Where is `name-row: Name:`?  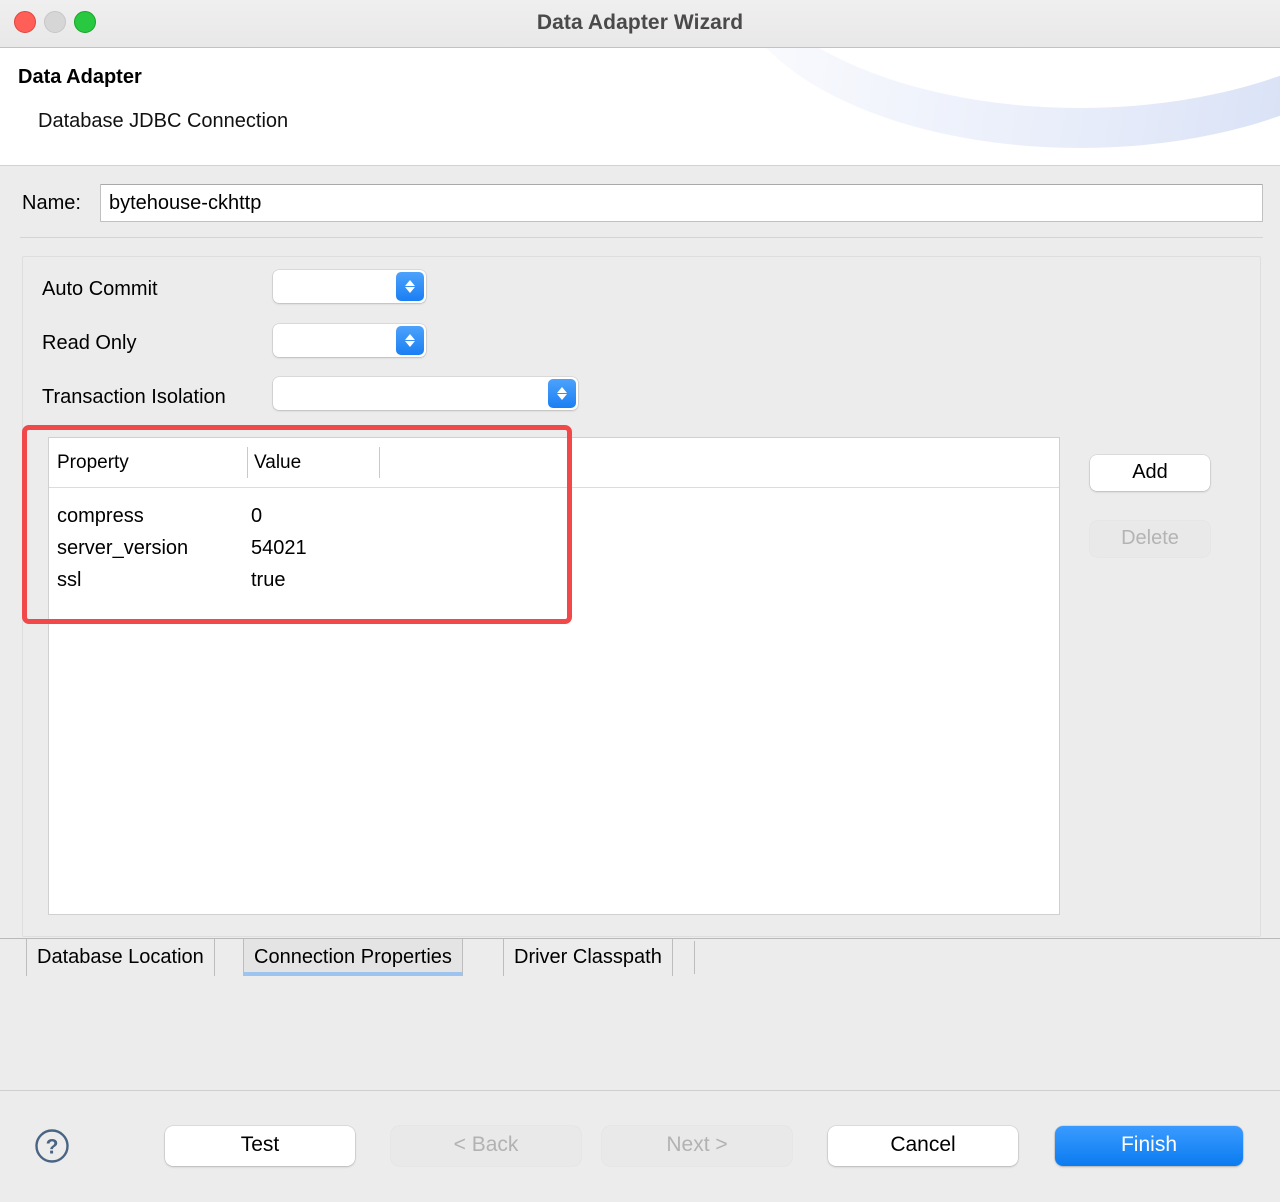
name-row: Name: is located at coordinates (640, 207).